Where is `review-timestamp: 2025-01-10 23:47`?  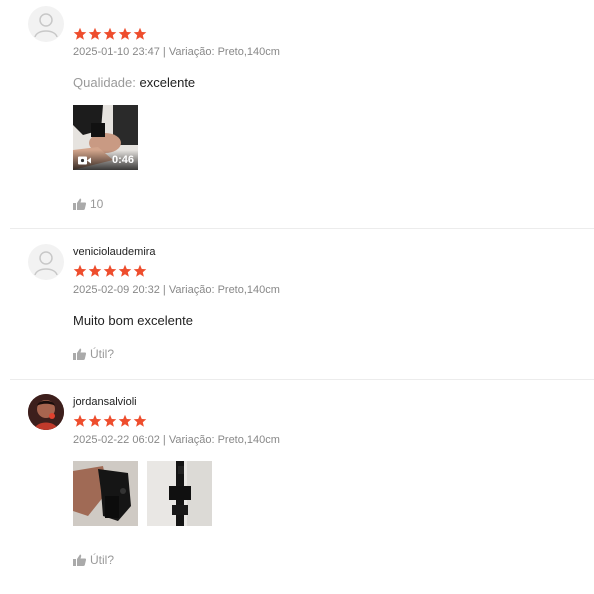 review-timestamp: 2025-01-10 23:47 is located at coordinates (116, 52).